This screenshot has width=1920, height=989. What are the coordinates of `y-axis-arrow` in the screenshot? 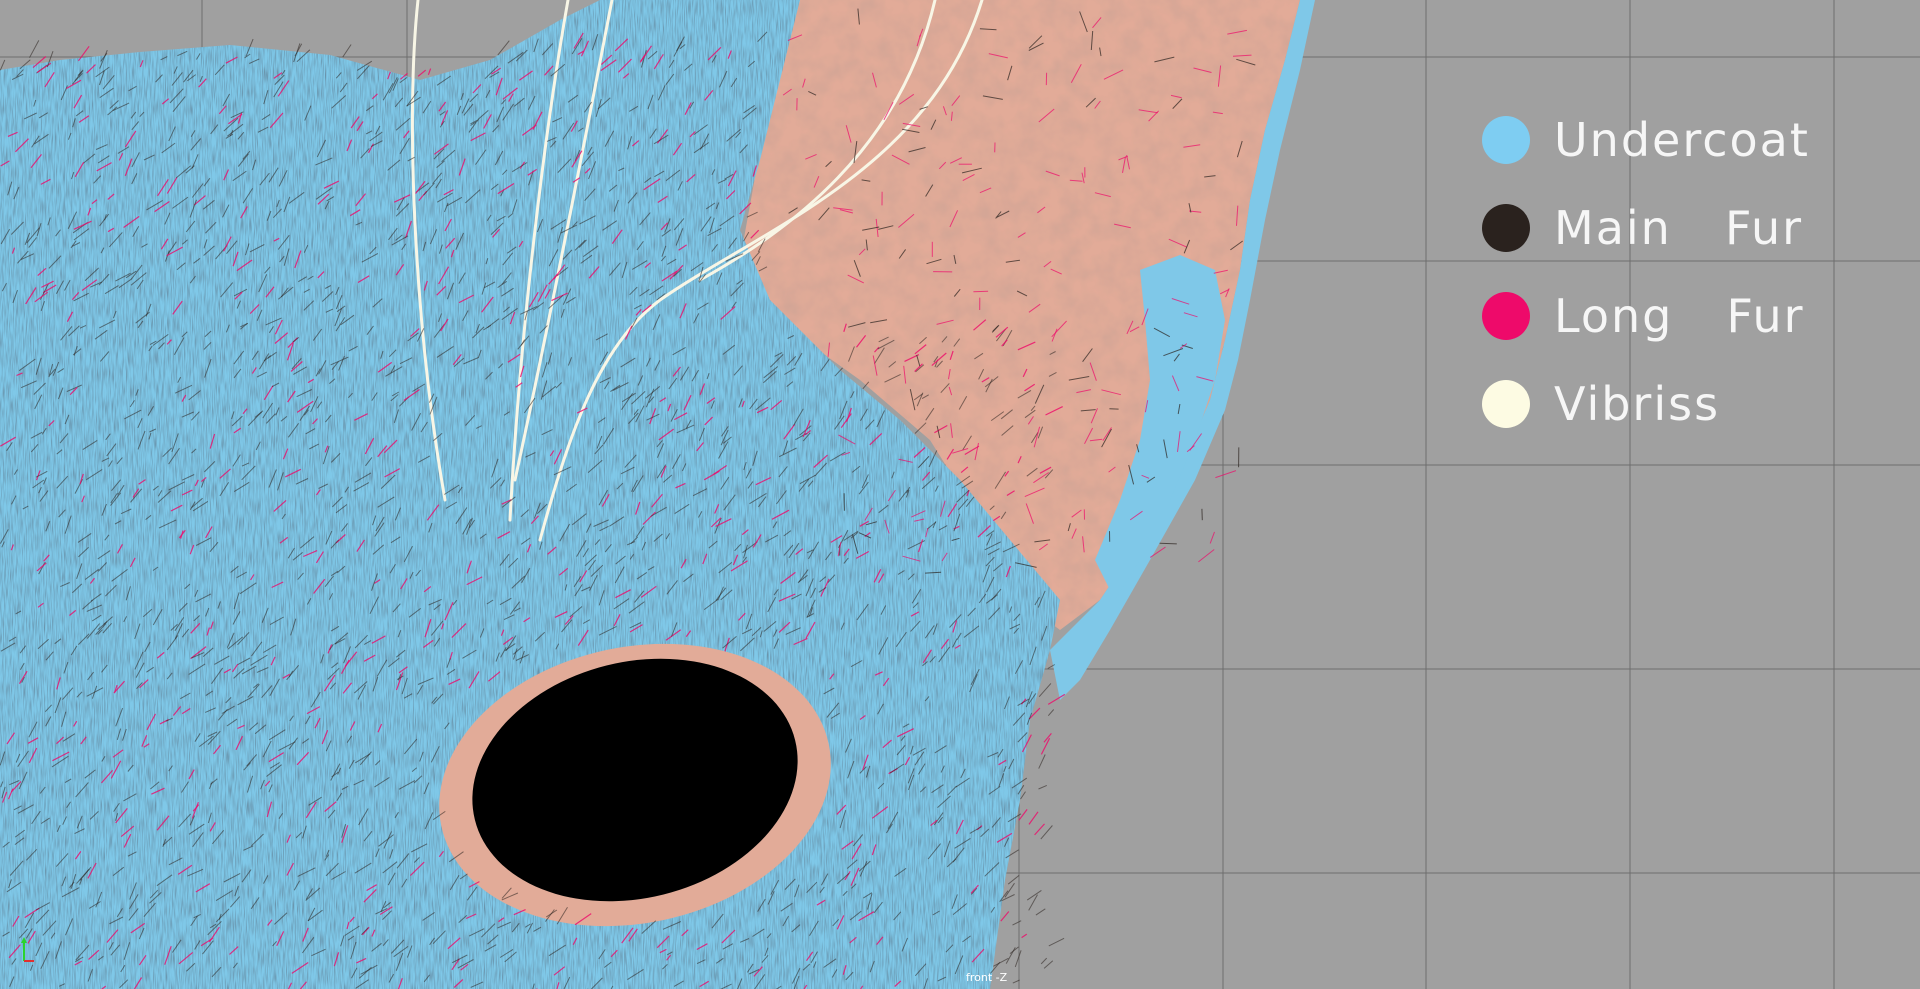 It's located at (24, 940).